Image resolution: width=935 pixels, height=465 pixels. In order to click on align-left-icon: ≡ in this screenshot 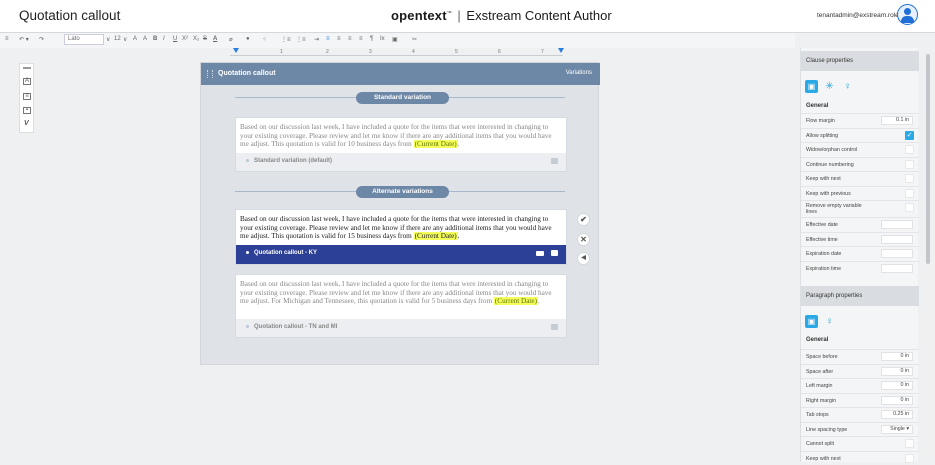, I will do `click(328, 39)`.